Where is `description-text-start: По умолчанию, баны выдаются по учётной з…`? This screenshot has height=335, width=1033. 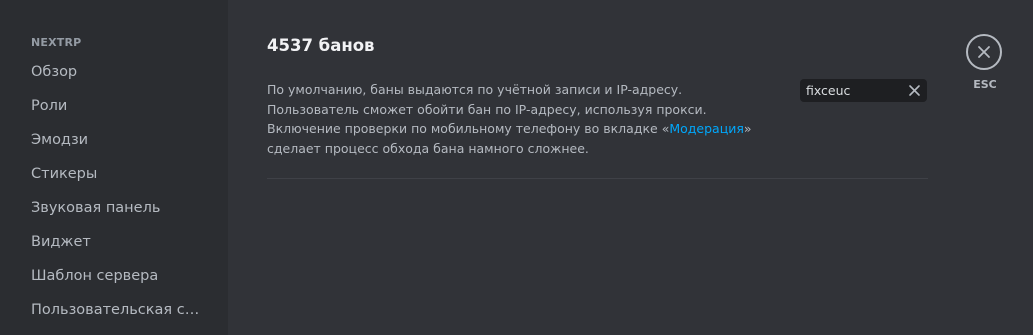
description-text-start: По умолчанию, баны выдаются по учётной з… is located at coordinates (487, 109).